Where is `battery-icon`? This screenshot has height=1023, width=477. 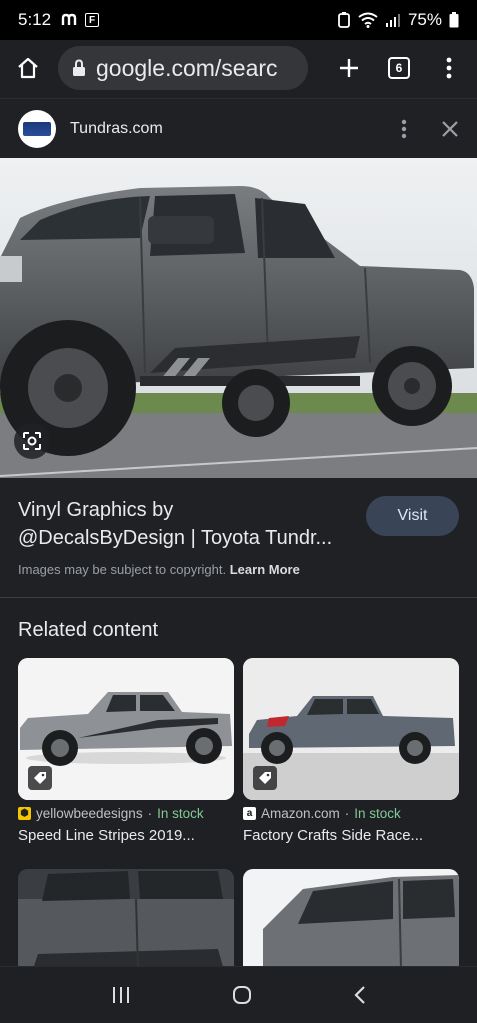
battery-icon is located at coordinates (454, 20).